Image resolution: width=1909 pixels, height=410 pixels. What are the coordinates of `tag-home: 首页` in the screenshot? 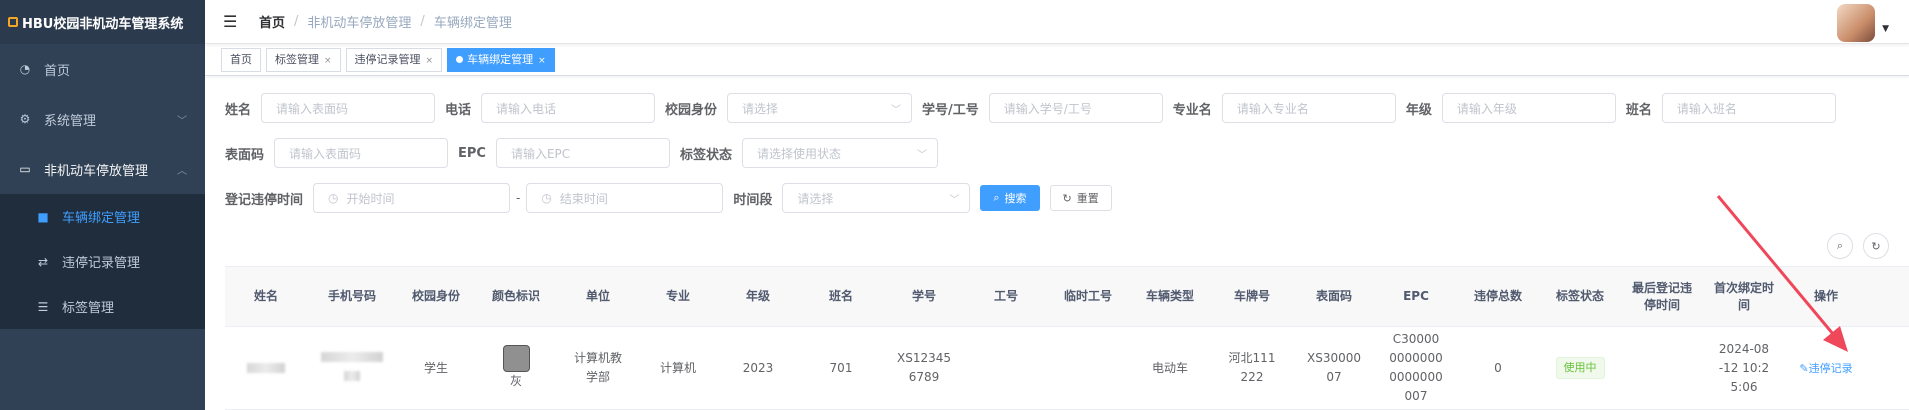 It's located at (241, 59).